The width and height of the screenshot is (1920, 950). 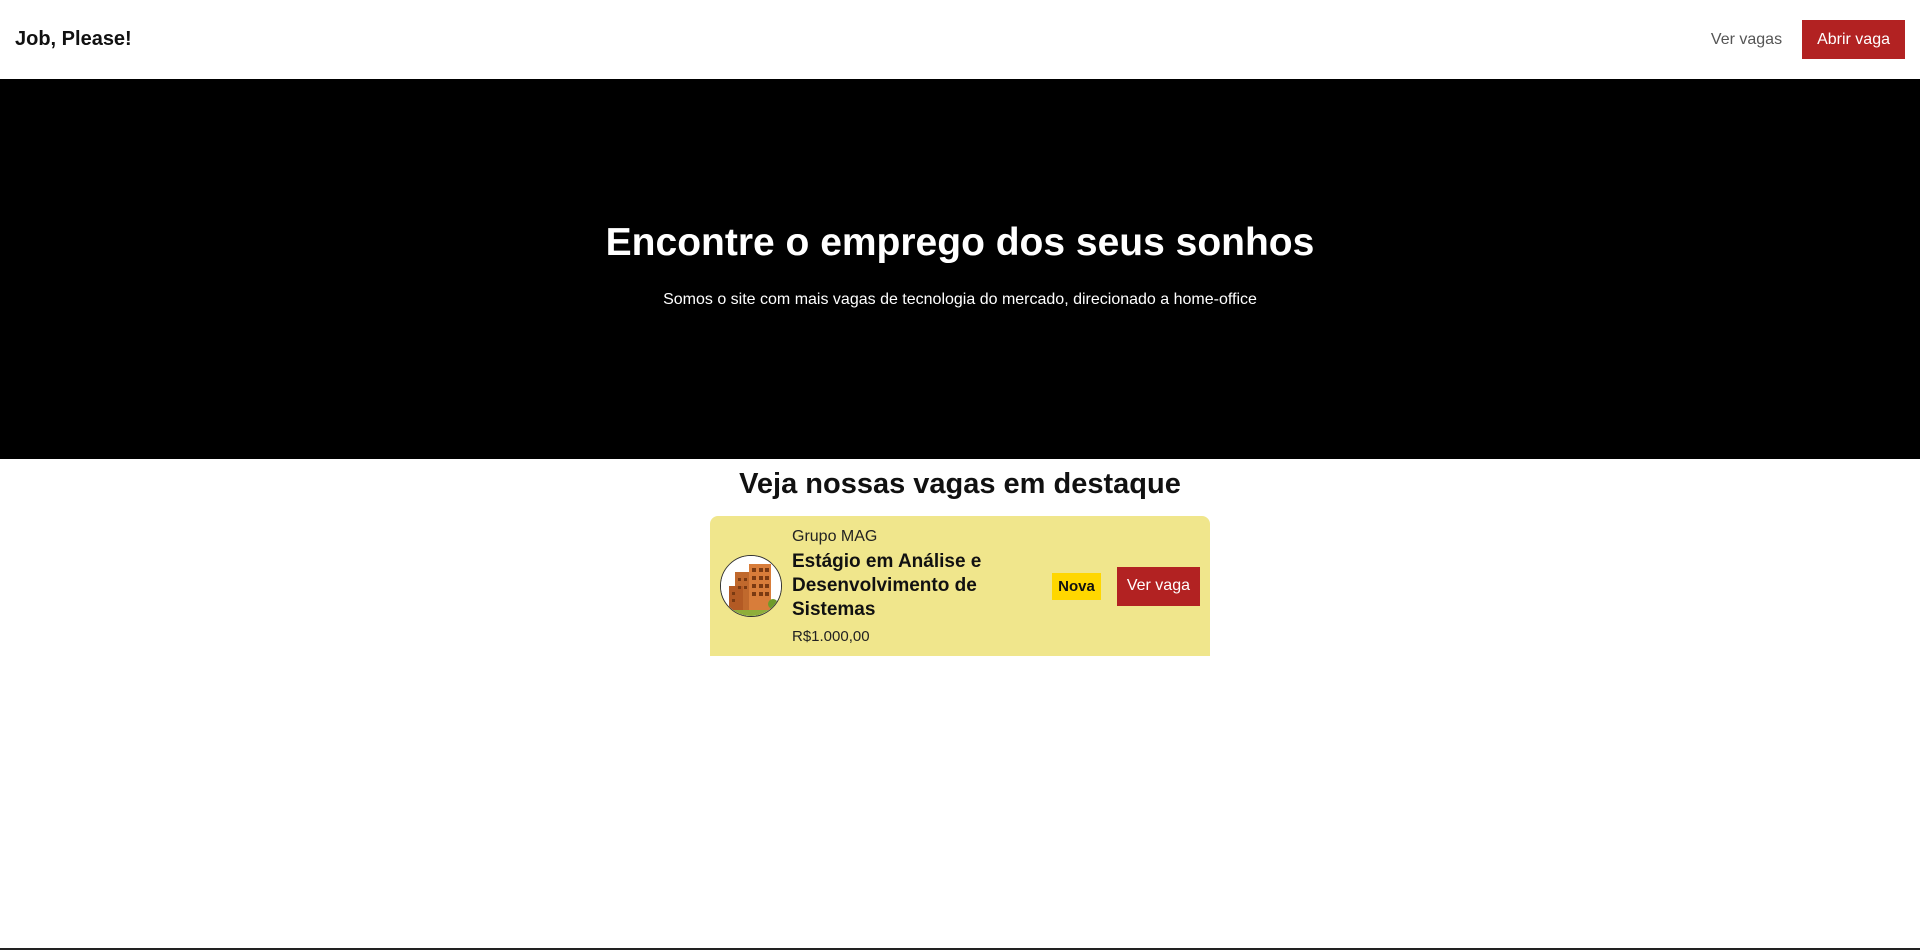 I want to click on top-navbar: Job, Please! Ver vagas Abrir vaga, so click(x=960, y=39).